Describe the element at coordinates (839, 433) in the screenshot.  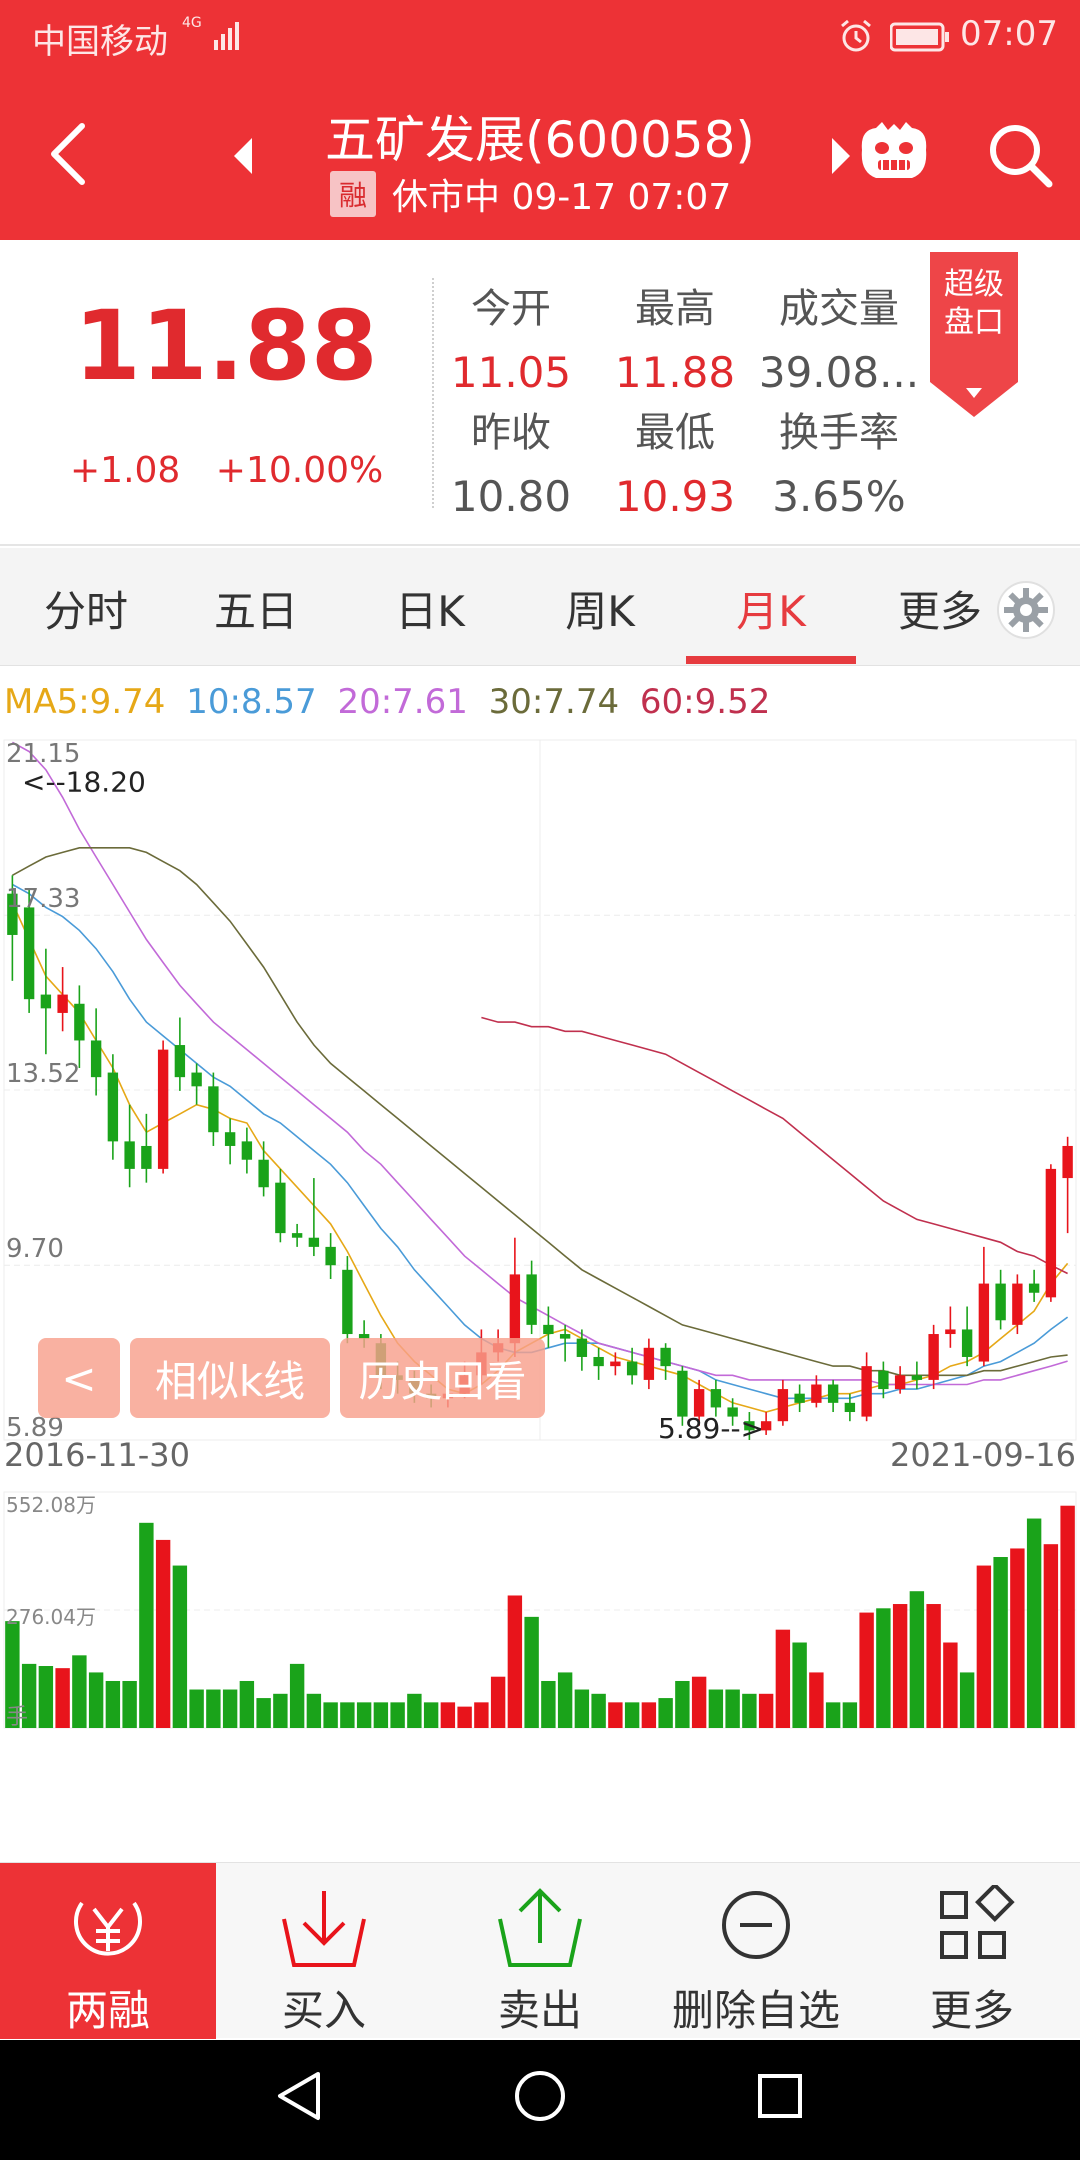
I see `stat-turnover-label: 换手率` at that location.